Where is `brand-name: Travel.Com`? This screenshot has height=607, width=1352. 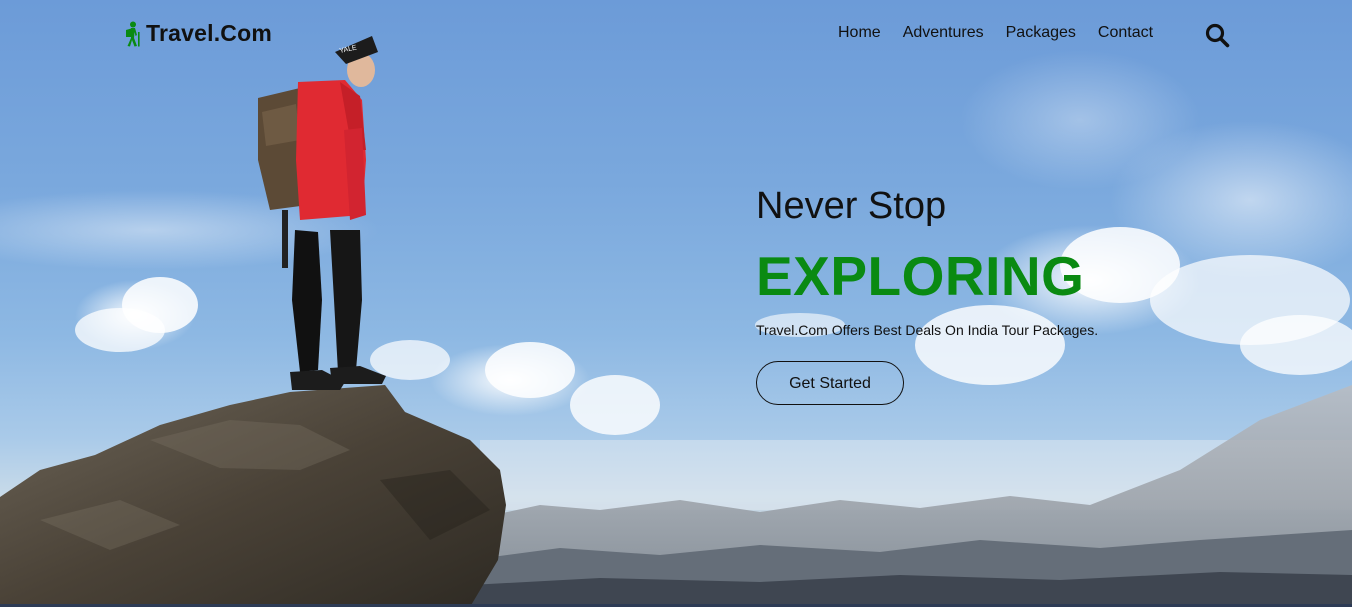
brand-name: Travel.Com is located at coordinates (209, 33).